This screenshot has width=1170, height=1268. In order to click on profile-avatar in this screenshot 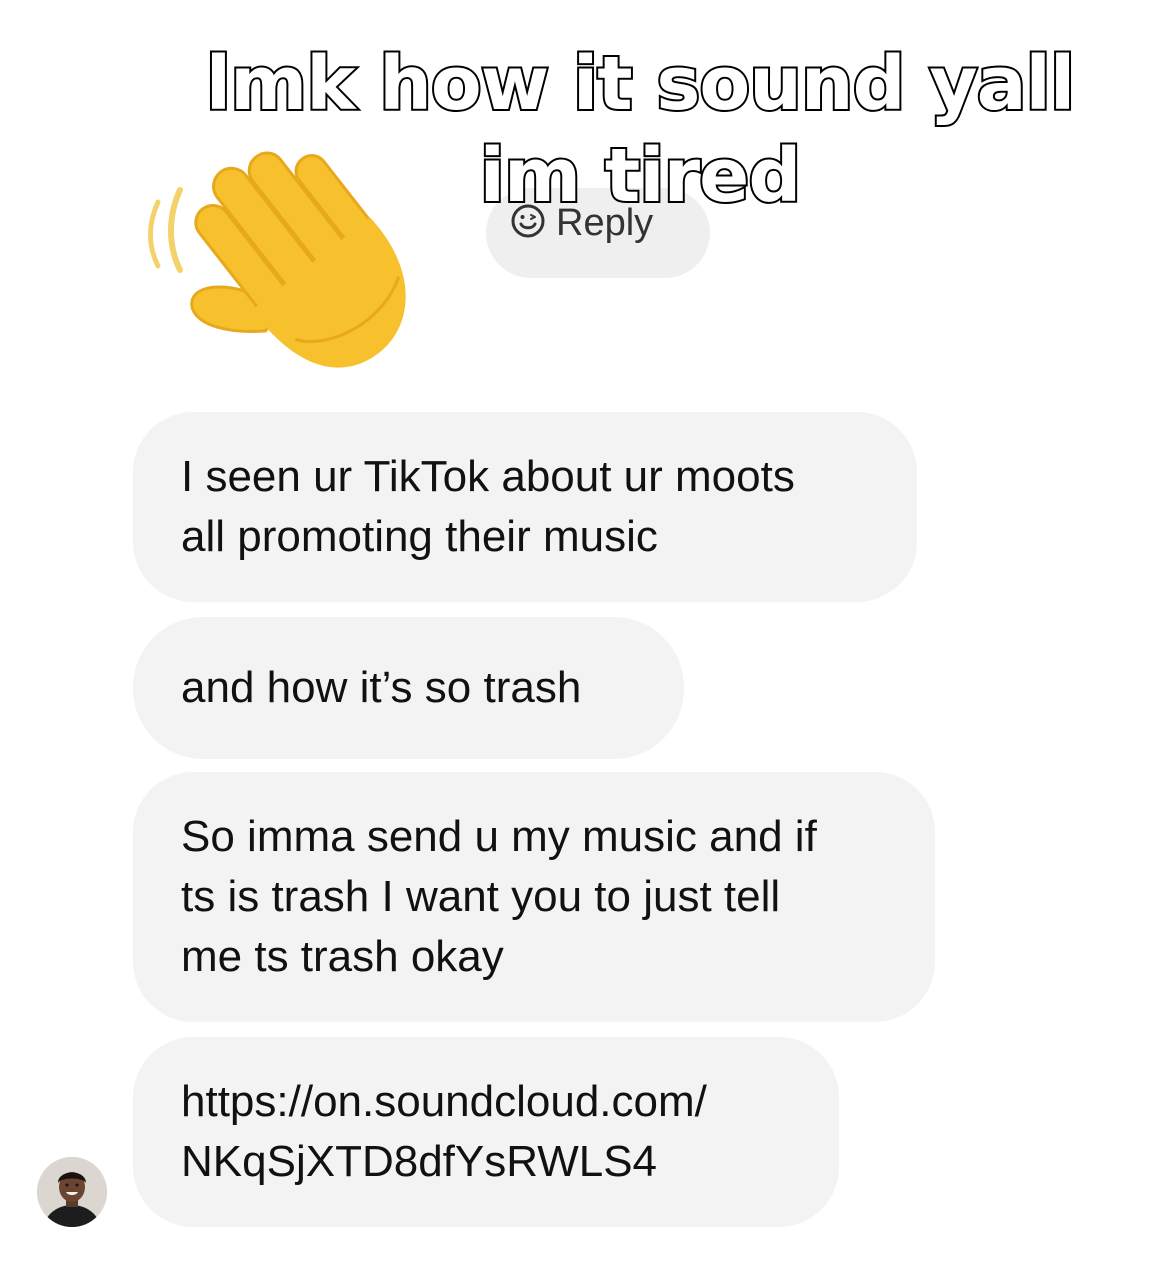, I will do `click(72, 1192)`.